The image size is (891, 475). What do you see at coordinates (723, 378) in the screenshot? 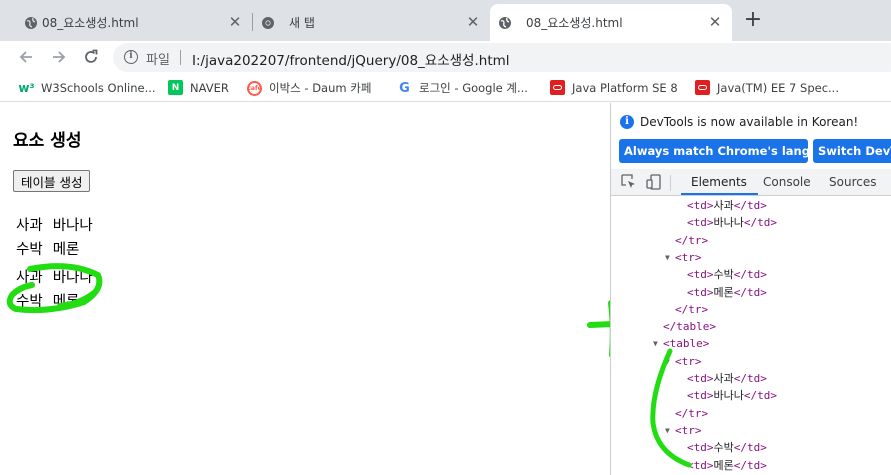
I see `dom-text: 사과` at bounding box center [723, 378].